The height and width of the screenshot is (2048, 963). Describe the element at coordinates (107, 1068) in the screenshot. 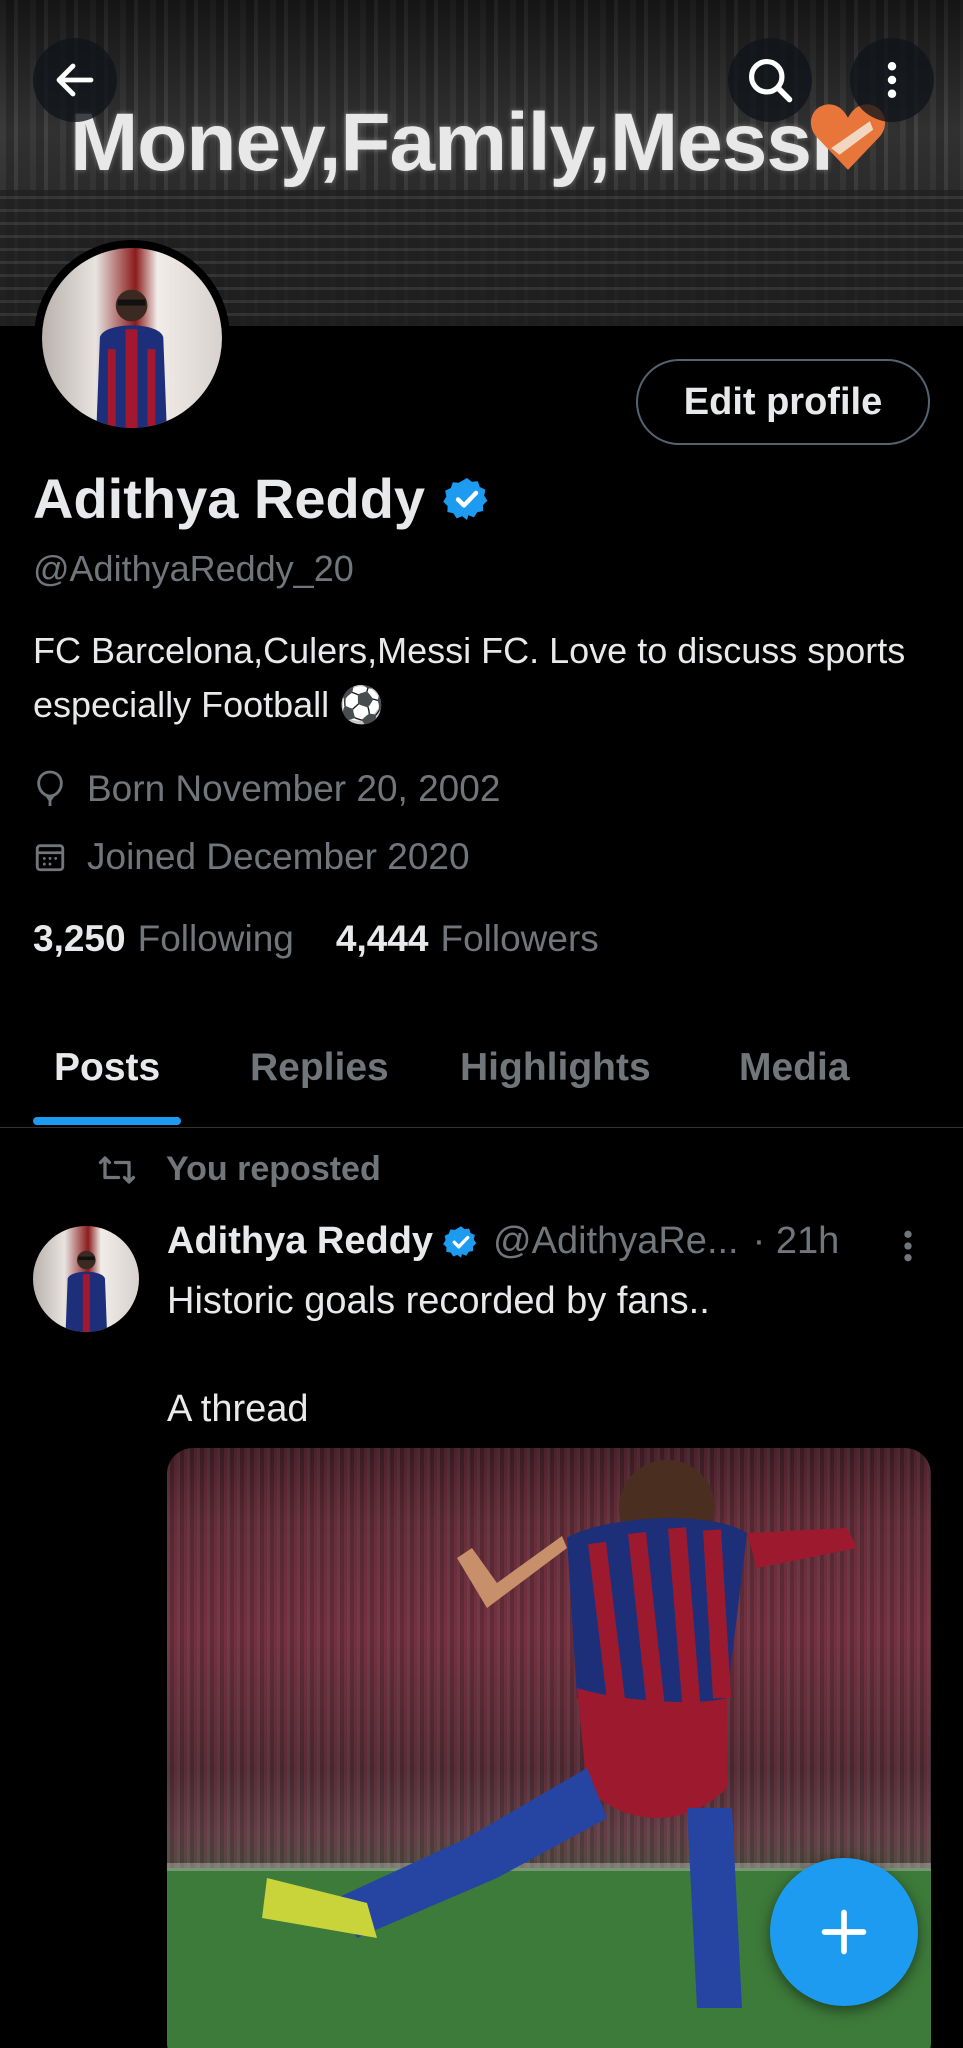

I see `tab-posts: Posts` at that location.